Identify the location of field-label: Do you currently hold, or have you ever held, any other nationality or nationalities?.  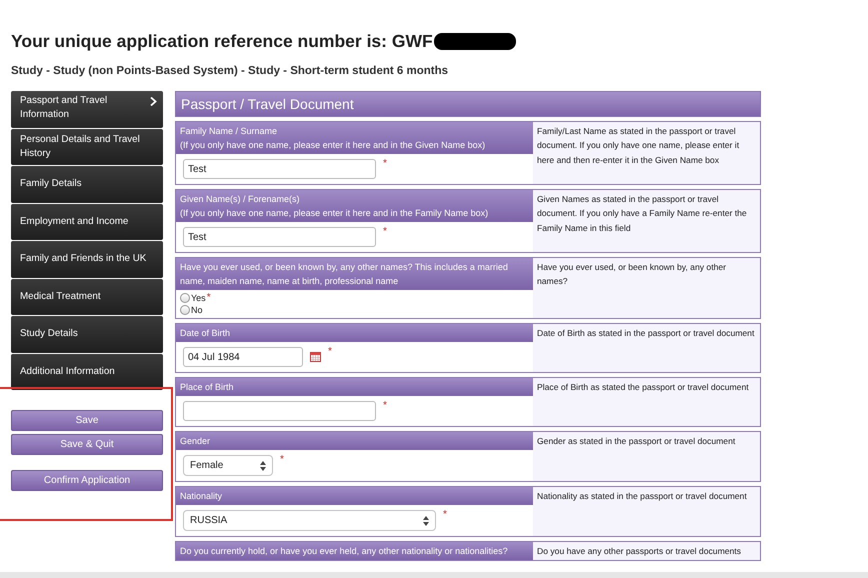
(354, 551).